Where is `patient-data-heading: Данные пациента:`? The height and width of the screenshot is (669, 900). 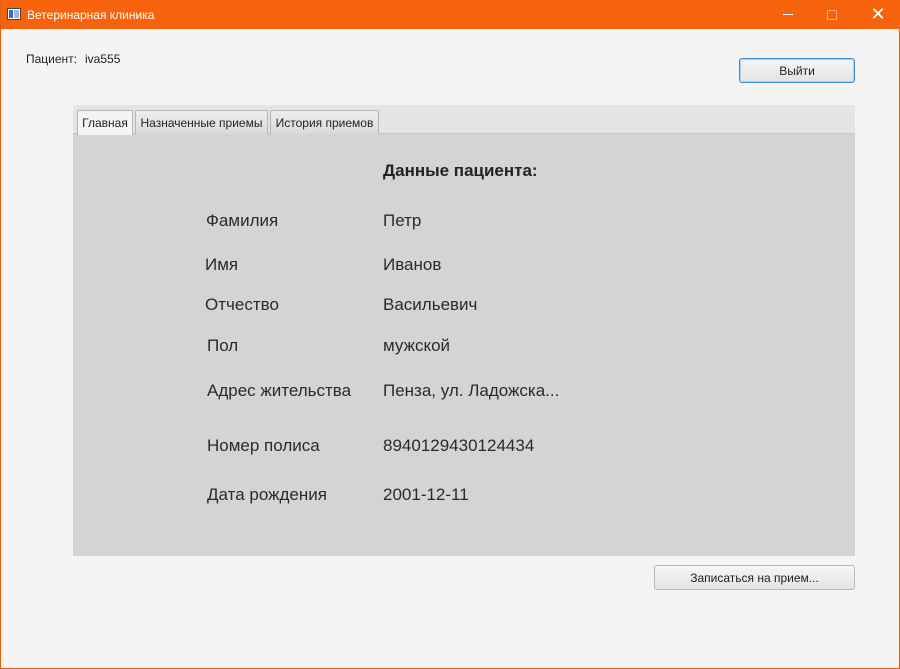
patient-data-heading: Данные пациента: is located at coordinates (460, 170).